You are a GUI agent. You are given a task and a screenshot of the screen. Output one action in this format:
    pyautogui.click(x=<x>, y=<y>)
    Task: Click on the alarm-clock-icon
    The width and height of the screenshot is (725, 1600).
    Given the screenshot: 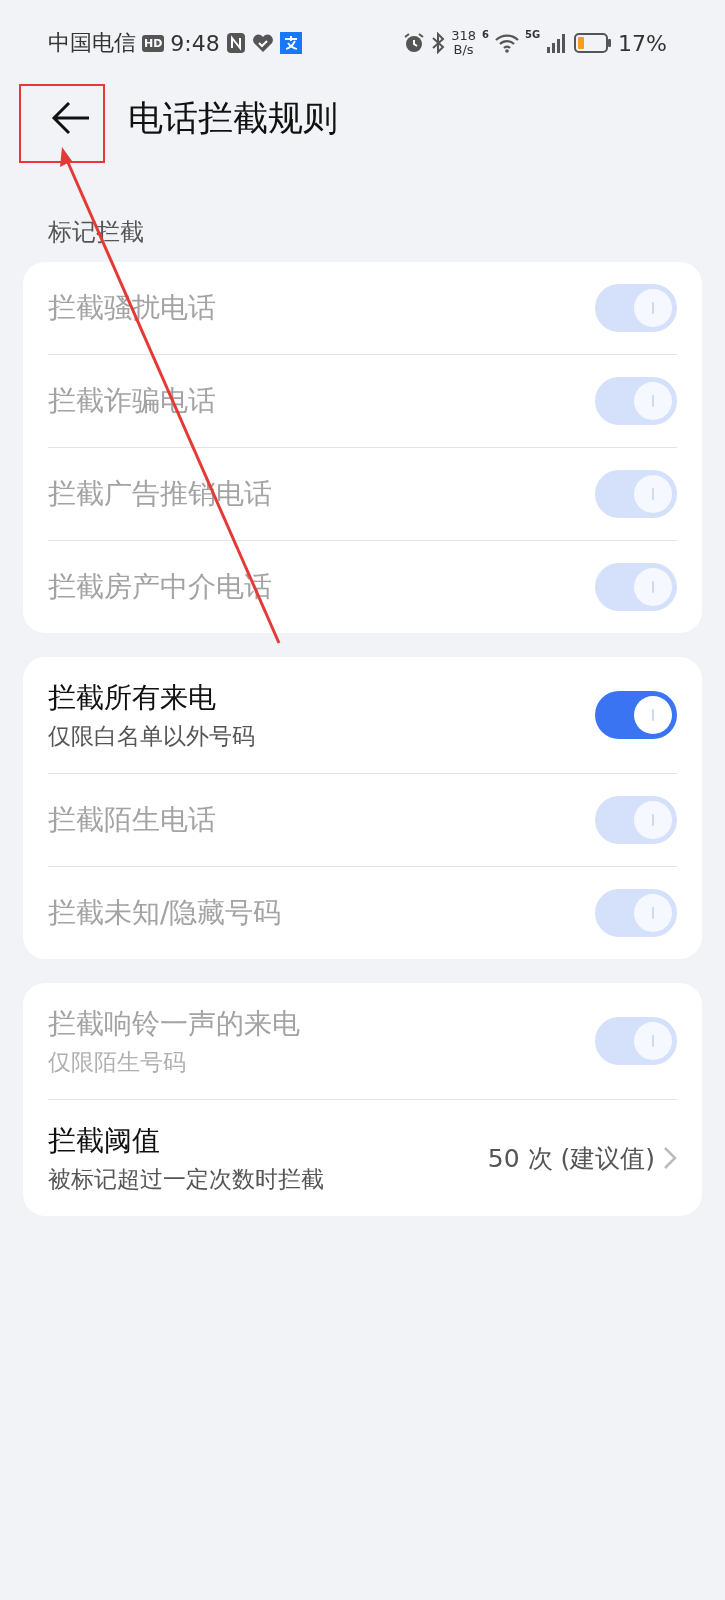 What is the action you would take?
    pyautogui.click(x=414, y=43)
    